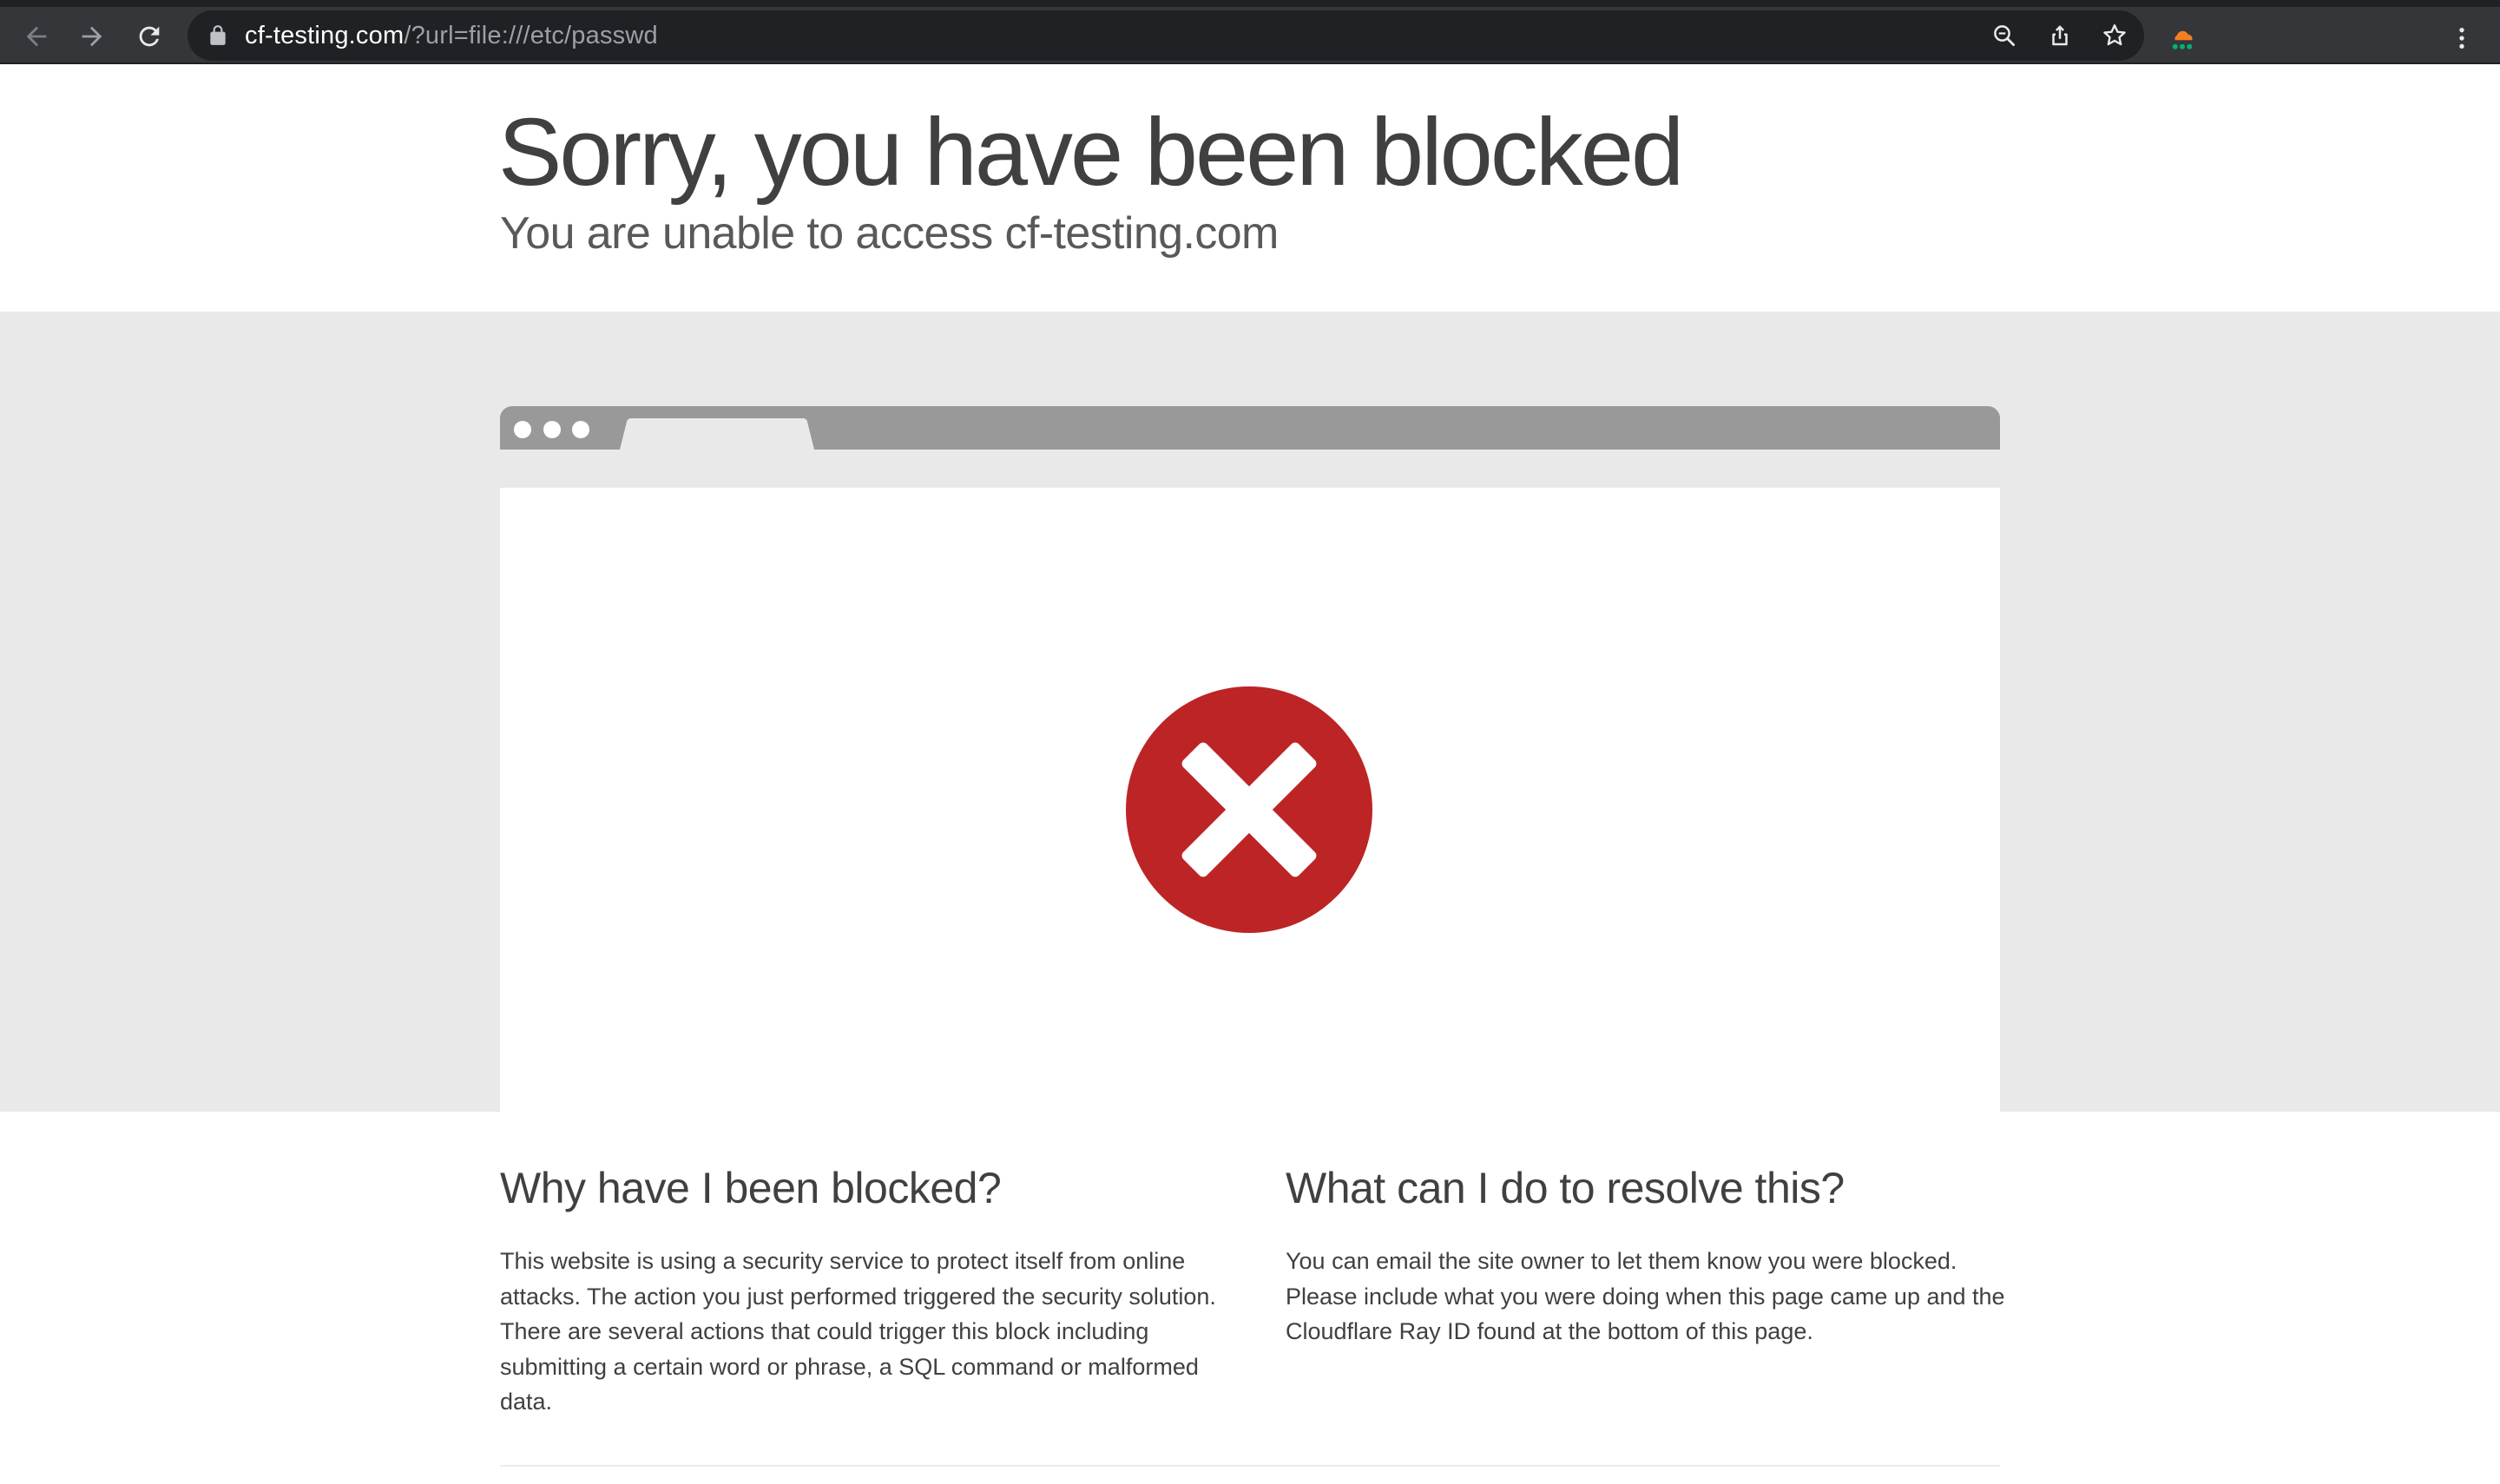  Describe the element at coordinates (92, 37) in the screenshot. I see `forward-arrow-icon` at that location.